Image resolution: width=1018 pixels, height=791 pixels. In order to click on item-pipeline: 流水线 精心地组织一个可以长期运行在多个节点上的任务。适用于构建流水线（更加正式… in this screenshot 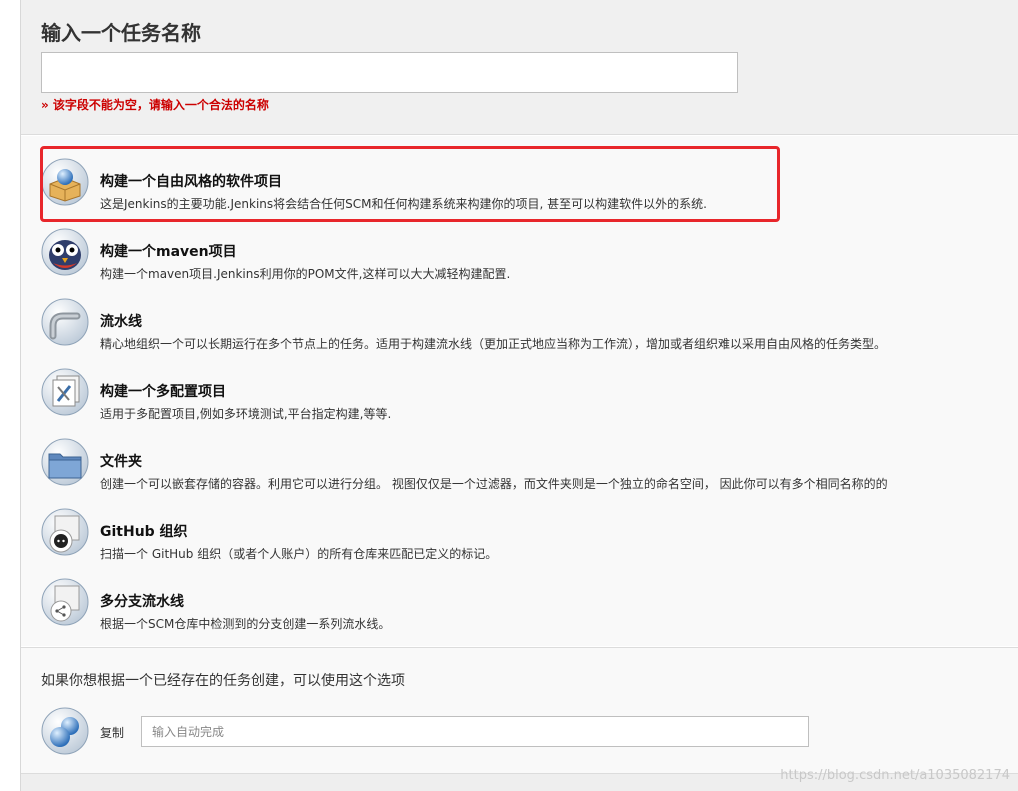, I will do `click(519, 323)`.